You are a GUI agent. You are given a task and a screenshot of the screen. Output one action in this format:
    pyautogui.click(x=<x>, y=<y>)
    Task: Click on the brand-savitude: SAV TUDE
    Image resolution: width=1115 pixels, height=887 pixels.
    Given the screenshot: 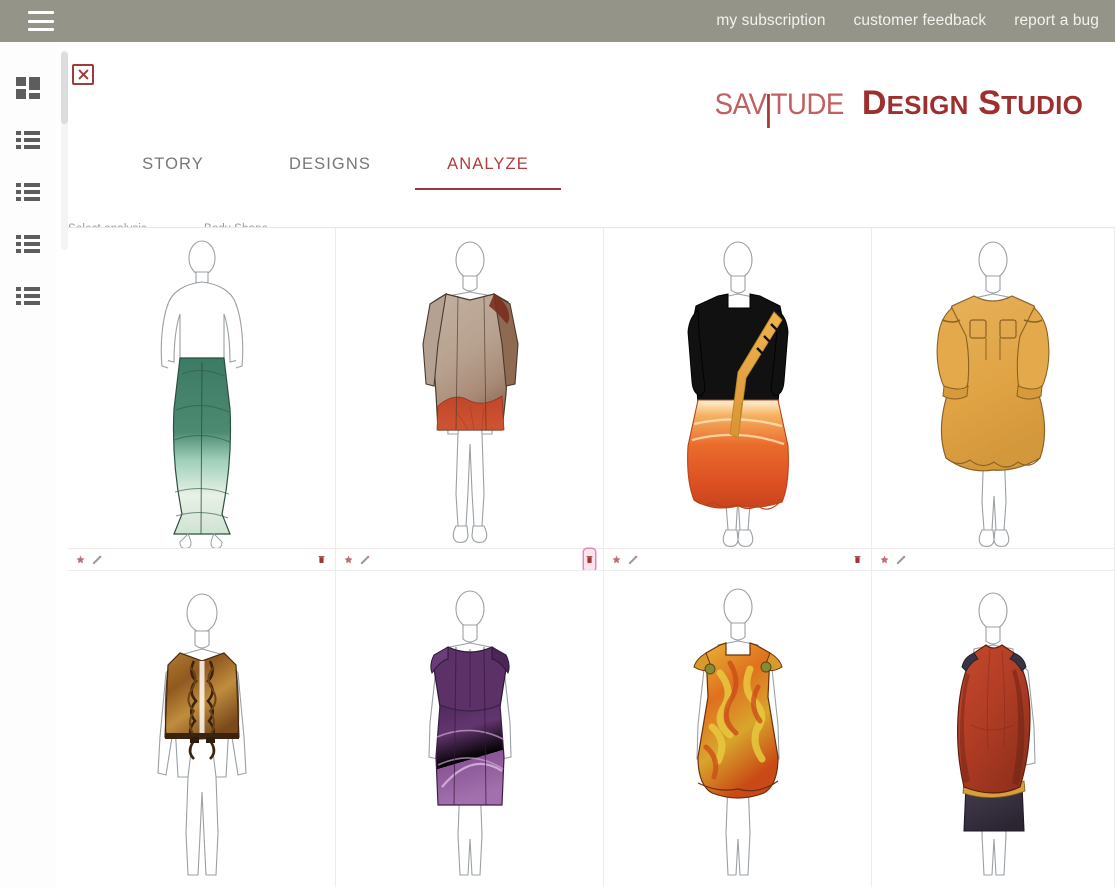 What is the action you would take?
    pyautogui.click(x=780, y=108)
    